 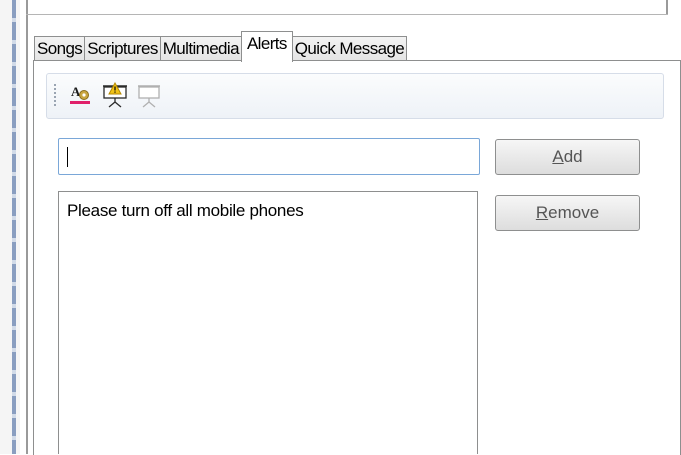 I want to click on add-button: Add, so click(x=567, y=157).